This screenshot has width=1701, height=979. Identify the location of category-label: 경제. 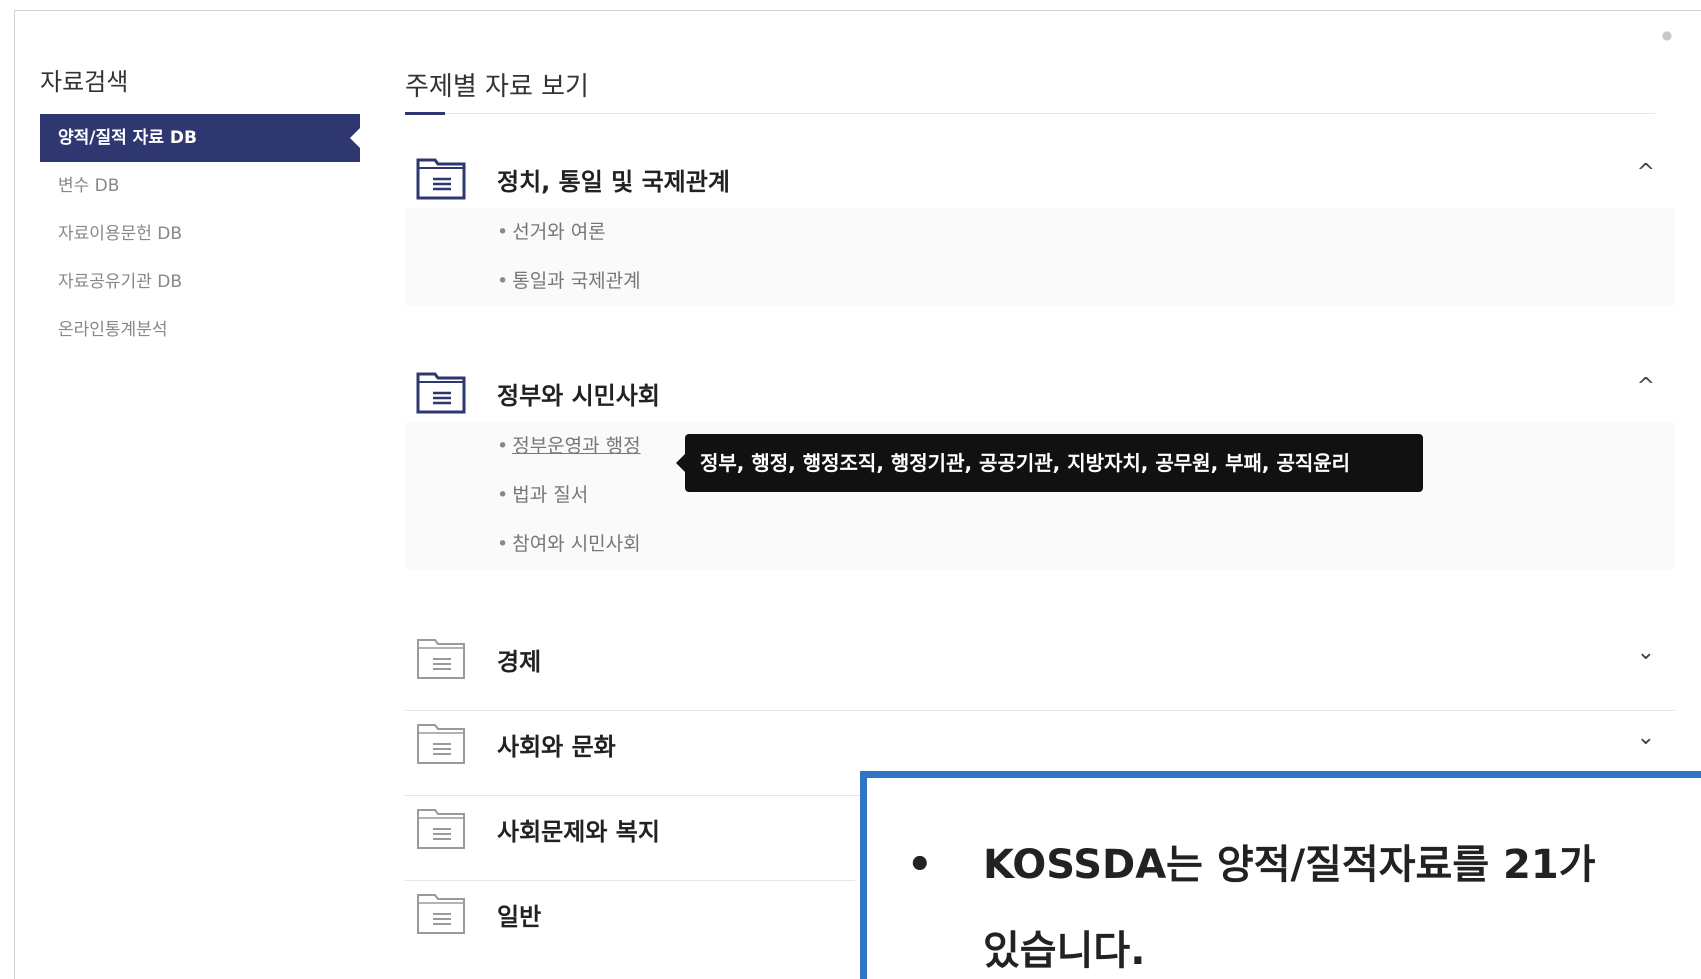
(519, 662).